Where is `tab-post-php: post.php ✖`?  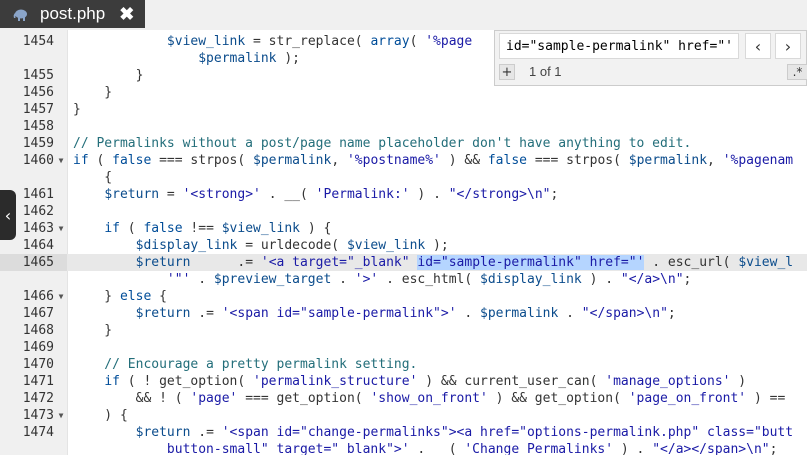
tab-post-php: post.php ✖ is located at coordinates (72, 14).